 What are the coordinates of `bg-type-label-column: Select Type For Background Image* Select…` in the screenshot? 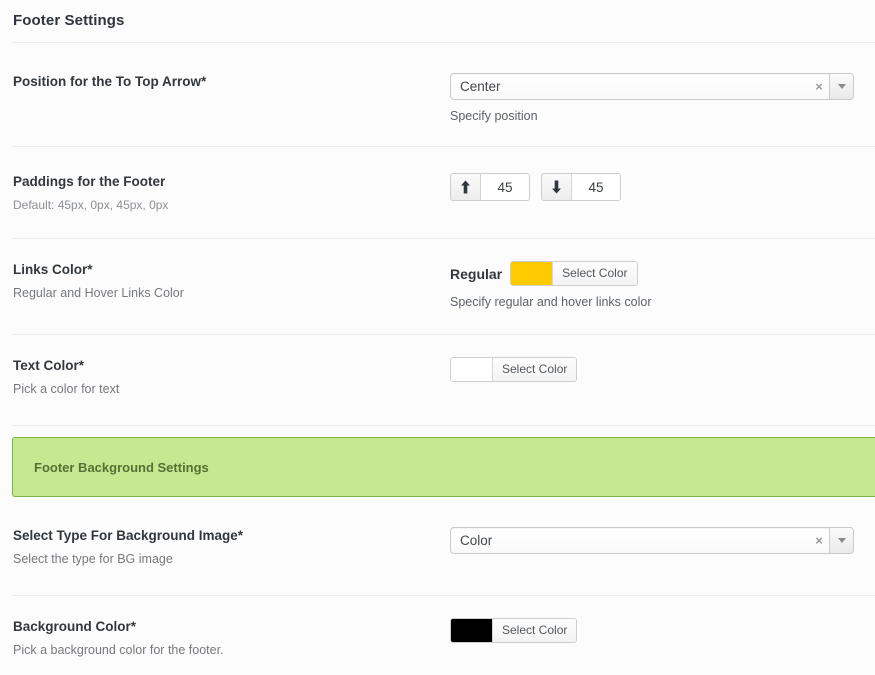 It's located at (231, 546).